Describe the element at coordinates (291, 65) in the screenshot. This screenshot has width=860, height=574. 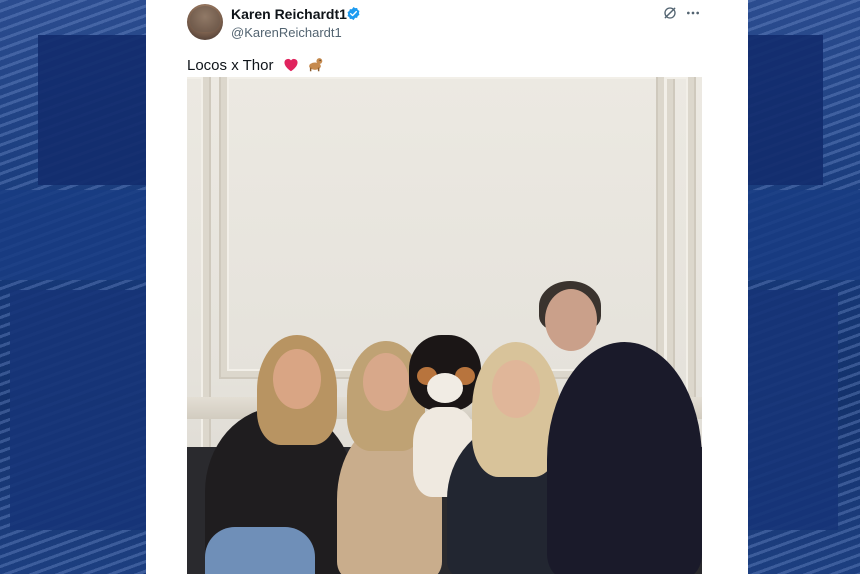
I see `red-heart-icon` at that location.